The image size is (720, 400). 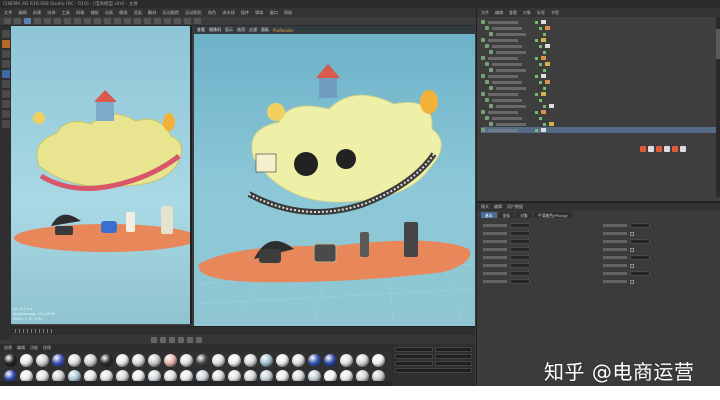 What do you see at coordinates (123, 13) in the screenshot?
I see `menu-simulate: 模拟` at bounding box center [123, 13].